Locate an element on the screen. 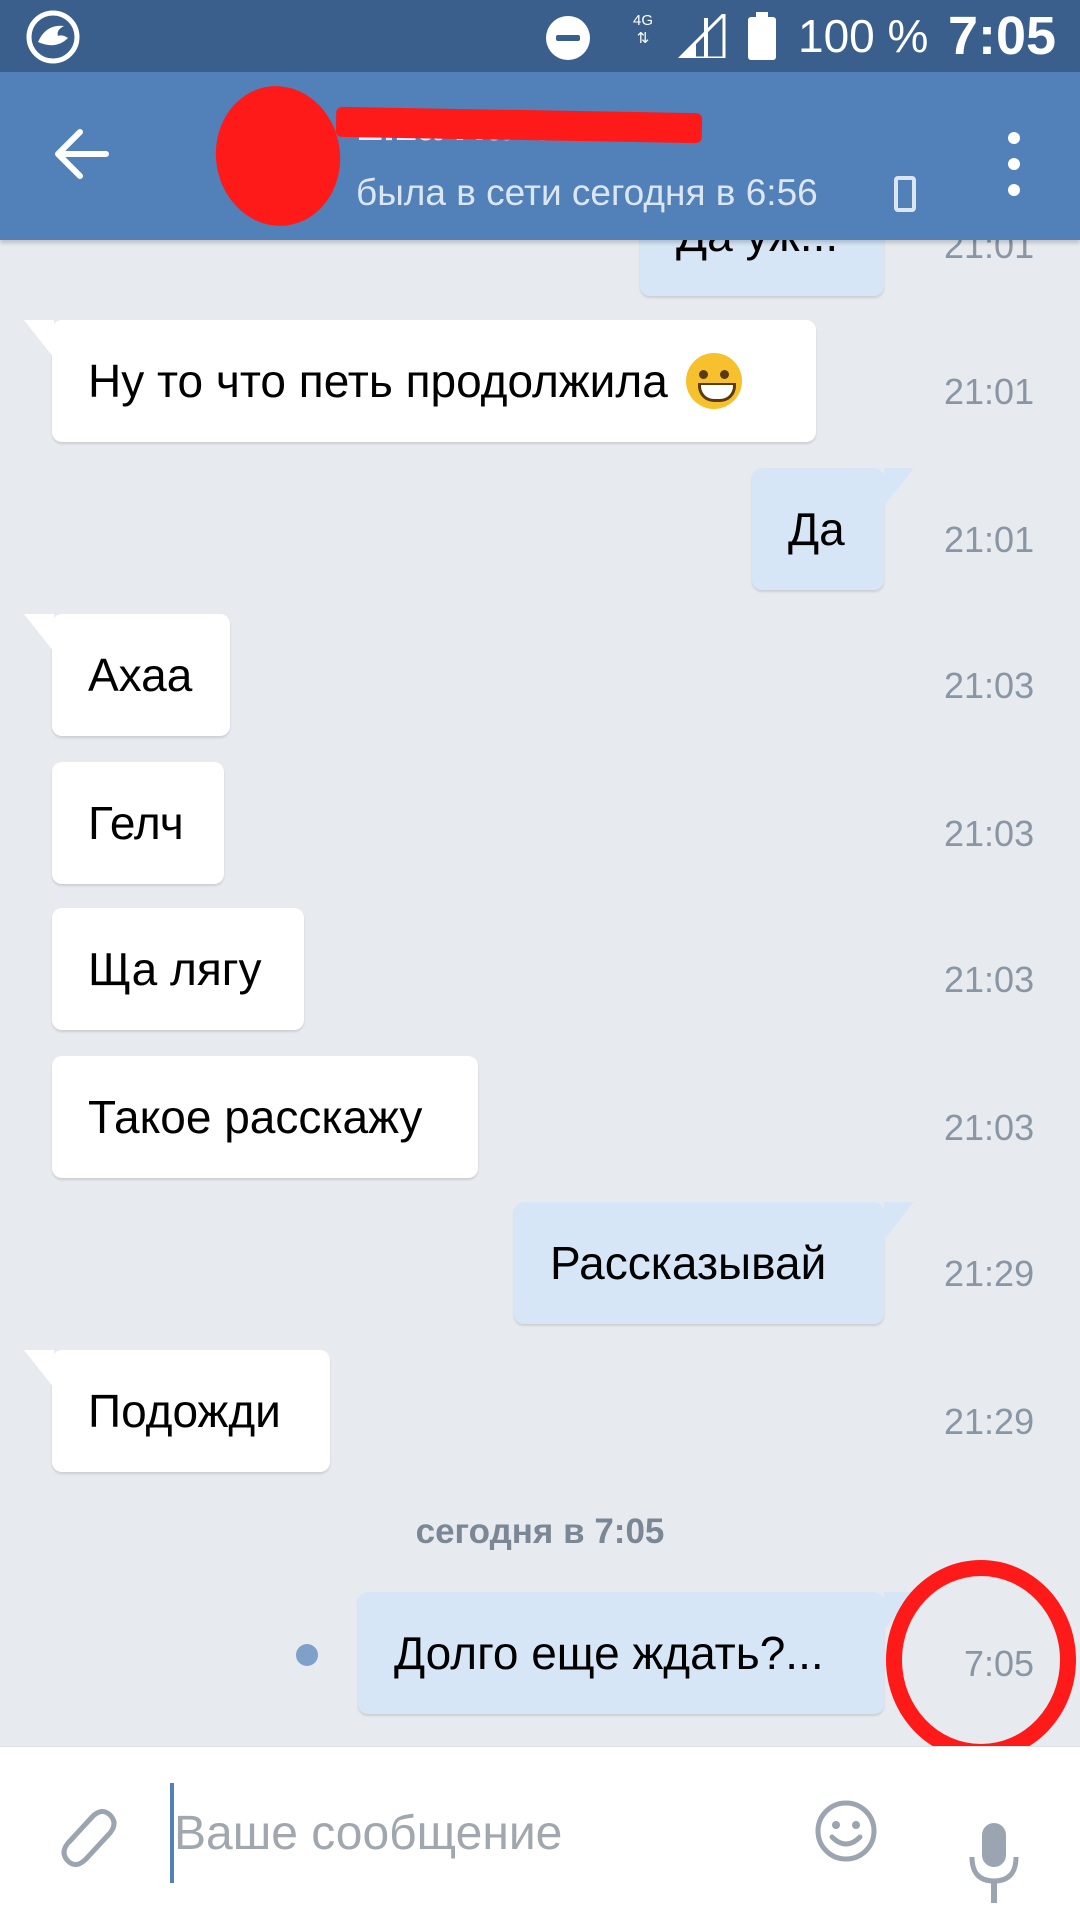 The image size is (1080, 1920). mobile-device-icon is located at coordinates (905, 194).